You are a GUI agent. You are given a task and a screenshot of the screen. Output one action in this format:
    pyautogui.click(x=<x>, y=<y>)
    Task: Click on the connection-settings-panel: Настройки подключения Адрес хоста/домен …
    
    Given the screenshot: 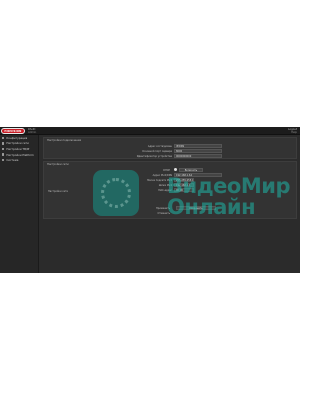 What is the action you would take?
    pyautogui.click(x=170, y=148)
    